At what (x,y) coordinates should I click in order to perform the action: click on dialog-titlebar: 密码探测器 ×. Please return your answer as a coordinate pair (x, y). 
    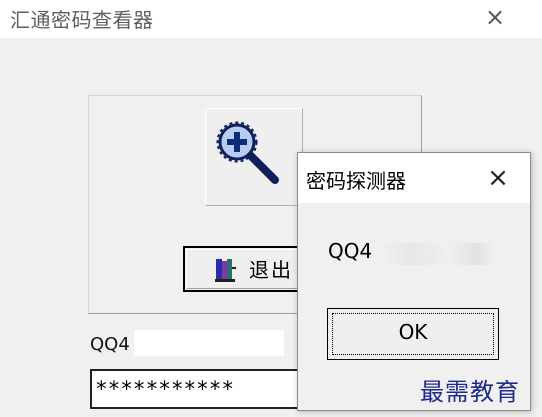
    Looking at the image, I should click on (414, 178).